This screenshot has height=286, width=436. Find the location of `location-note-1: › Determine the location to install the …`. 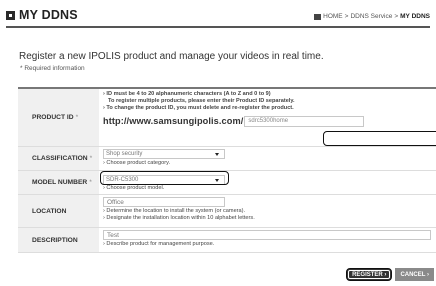

location-note-1: › Determine the location to install the … is located at coordinates (174, 211).